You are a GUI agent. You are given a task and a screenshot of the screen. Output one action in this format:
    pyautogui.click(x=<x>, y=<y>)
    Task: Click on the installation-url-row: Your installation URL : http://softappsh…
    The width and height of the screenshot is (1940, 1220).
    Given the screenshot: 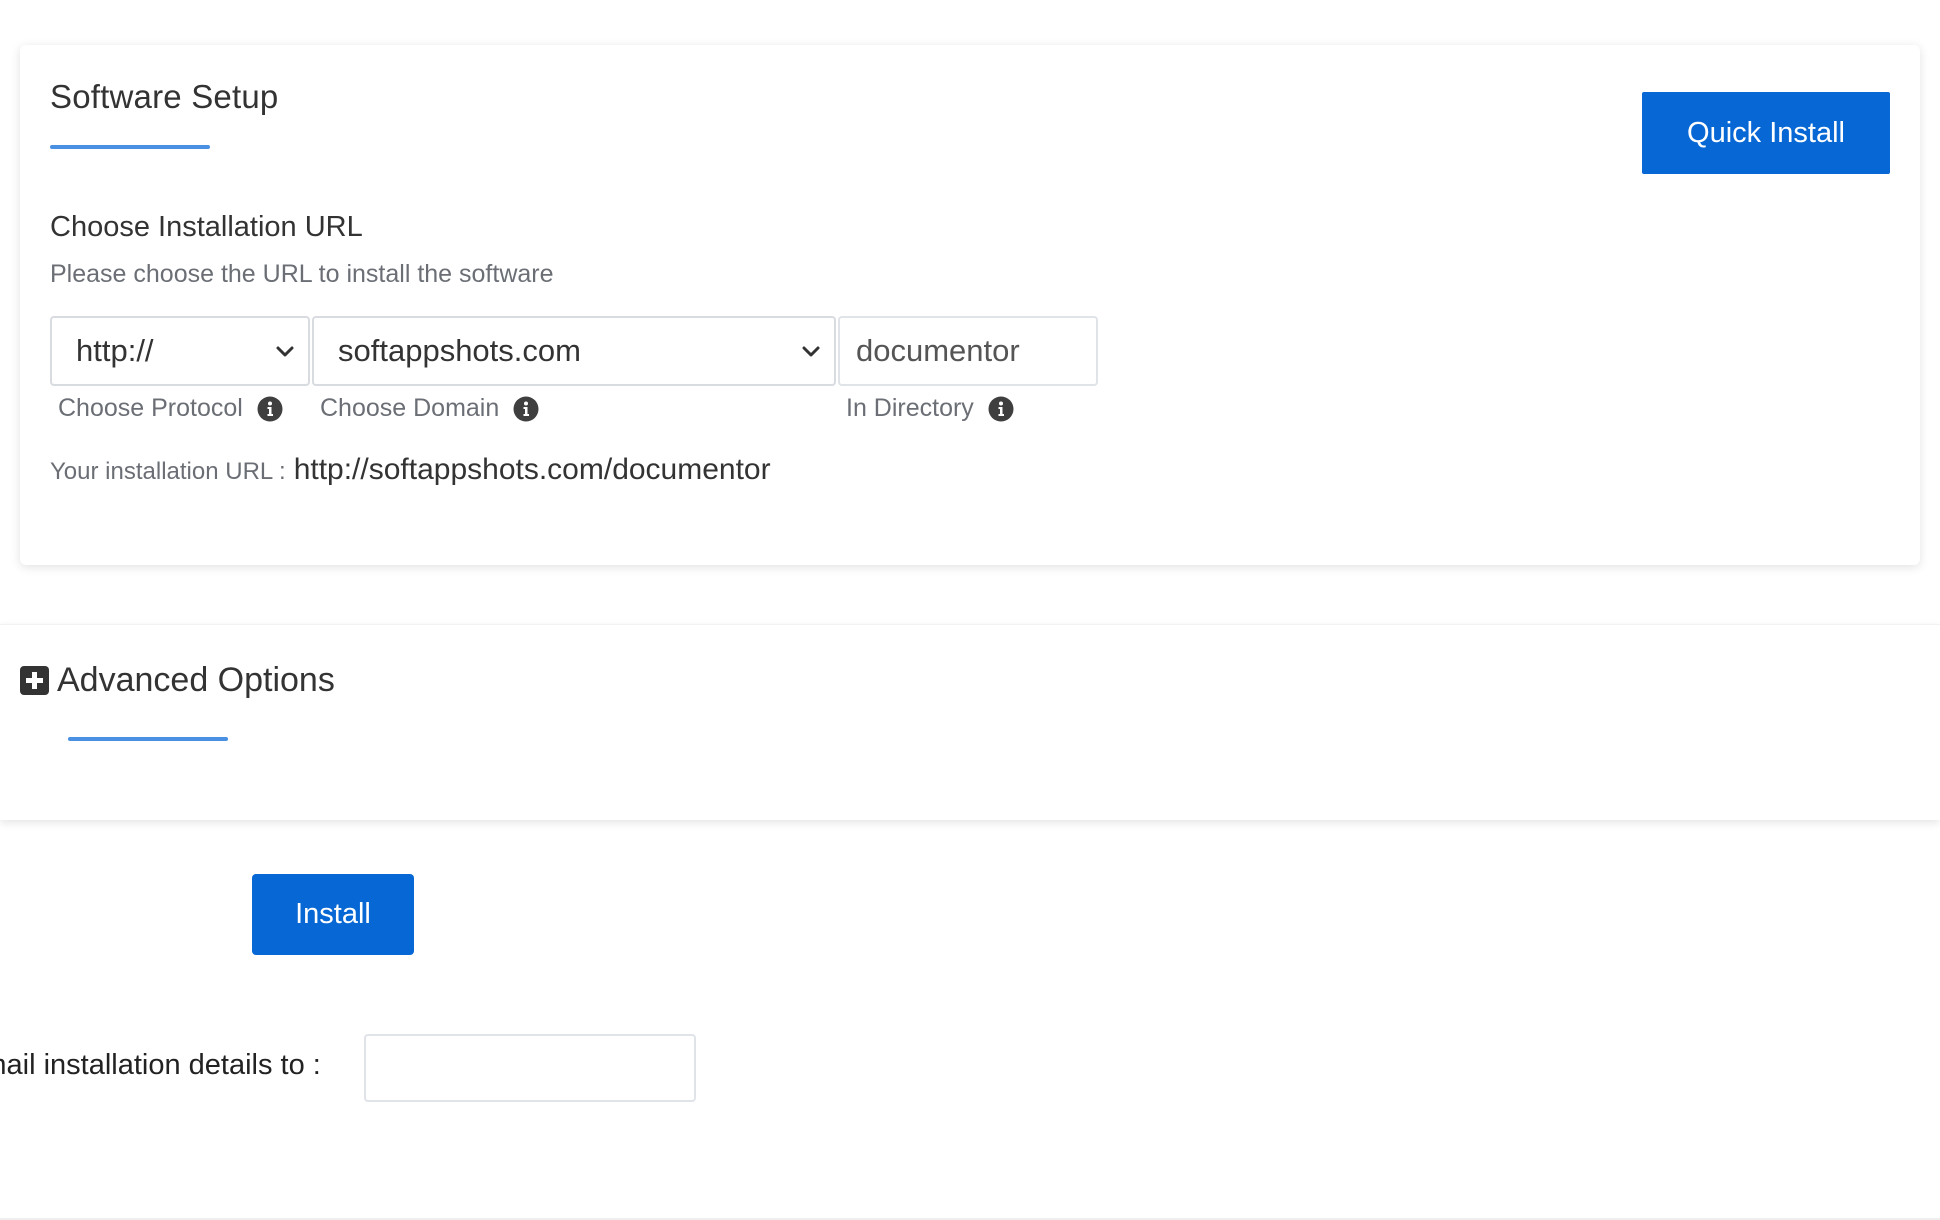 What is the action you would take?
    pyautogui.click(x=410, y=470)
    